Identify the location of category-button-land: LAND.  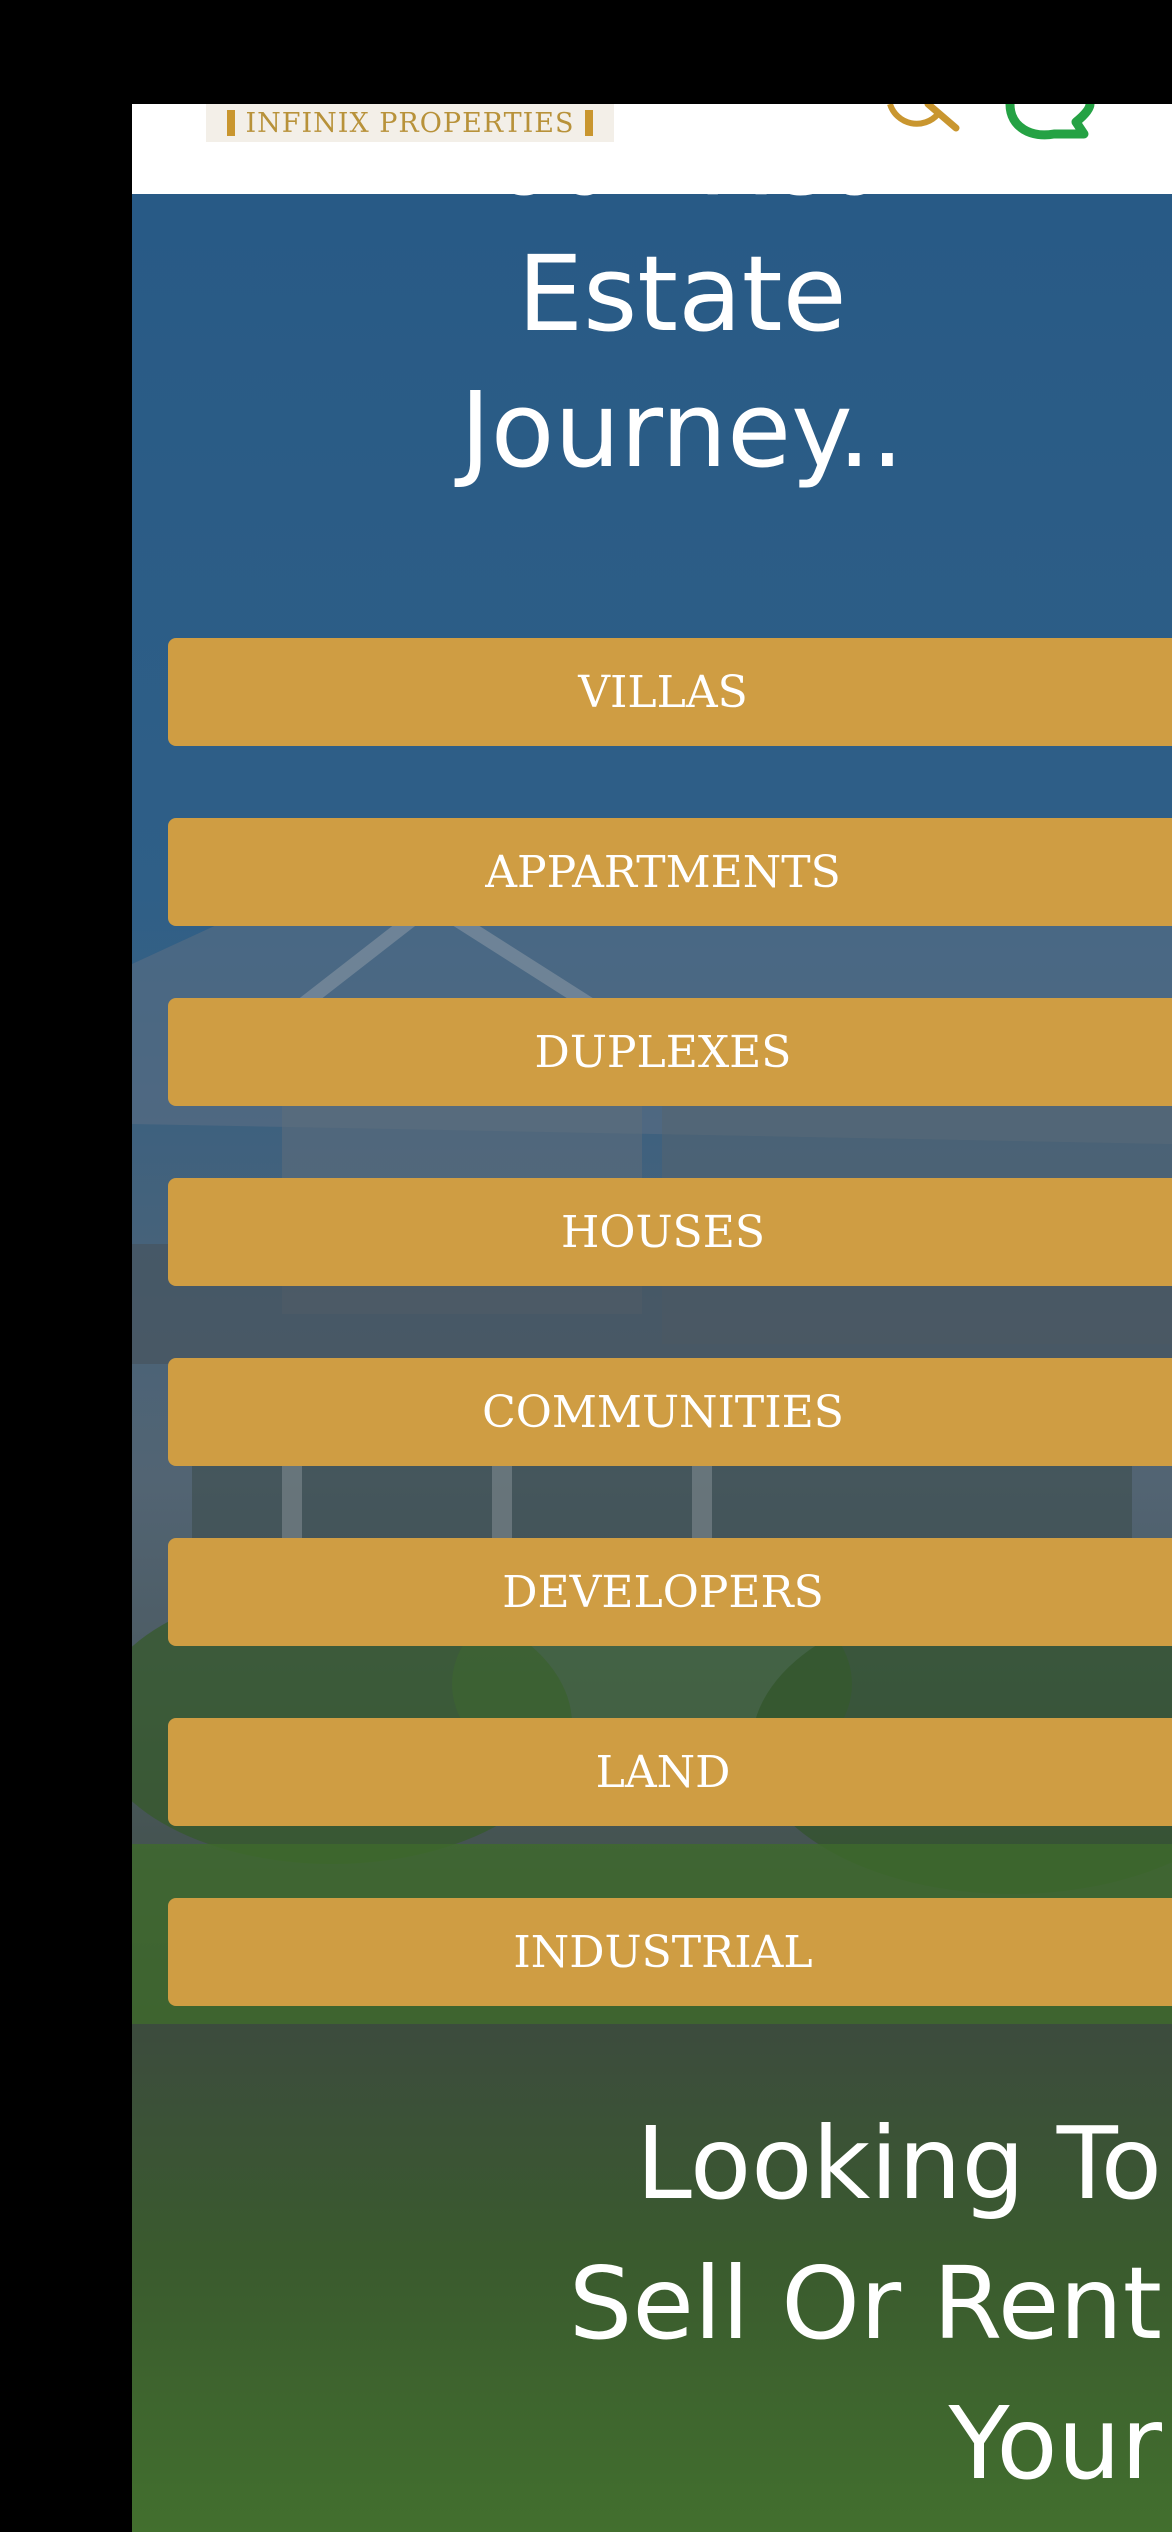
(670, 1772).